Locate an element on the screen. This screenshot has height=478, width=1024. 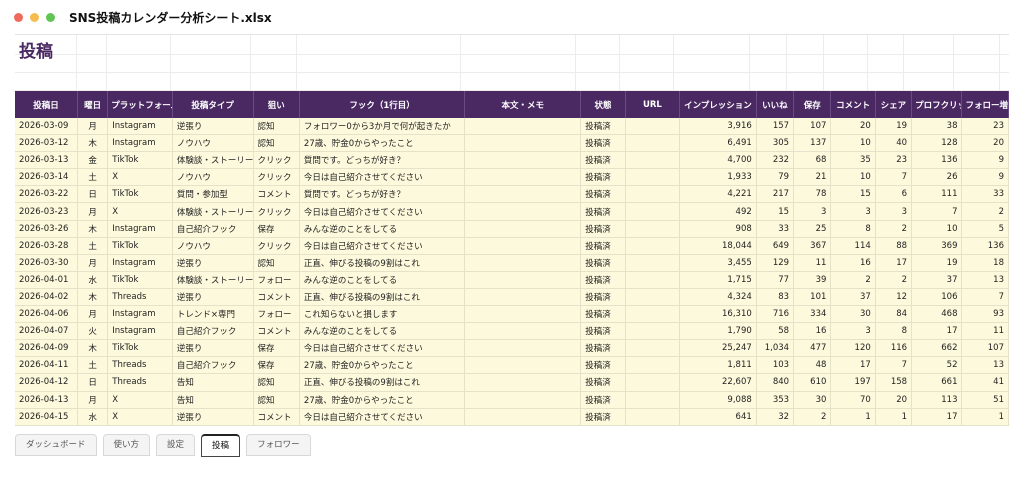
cell-profile-clicks: 17 is located at coordinates (937, 331).